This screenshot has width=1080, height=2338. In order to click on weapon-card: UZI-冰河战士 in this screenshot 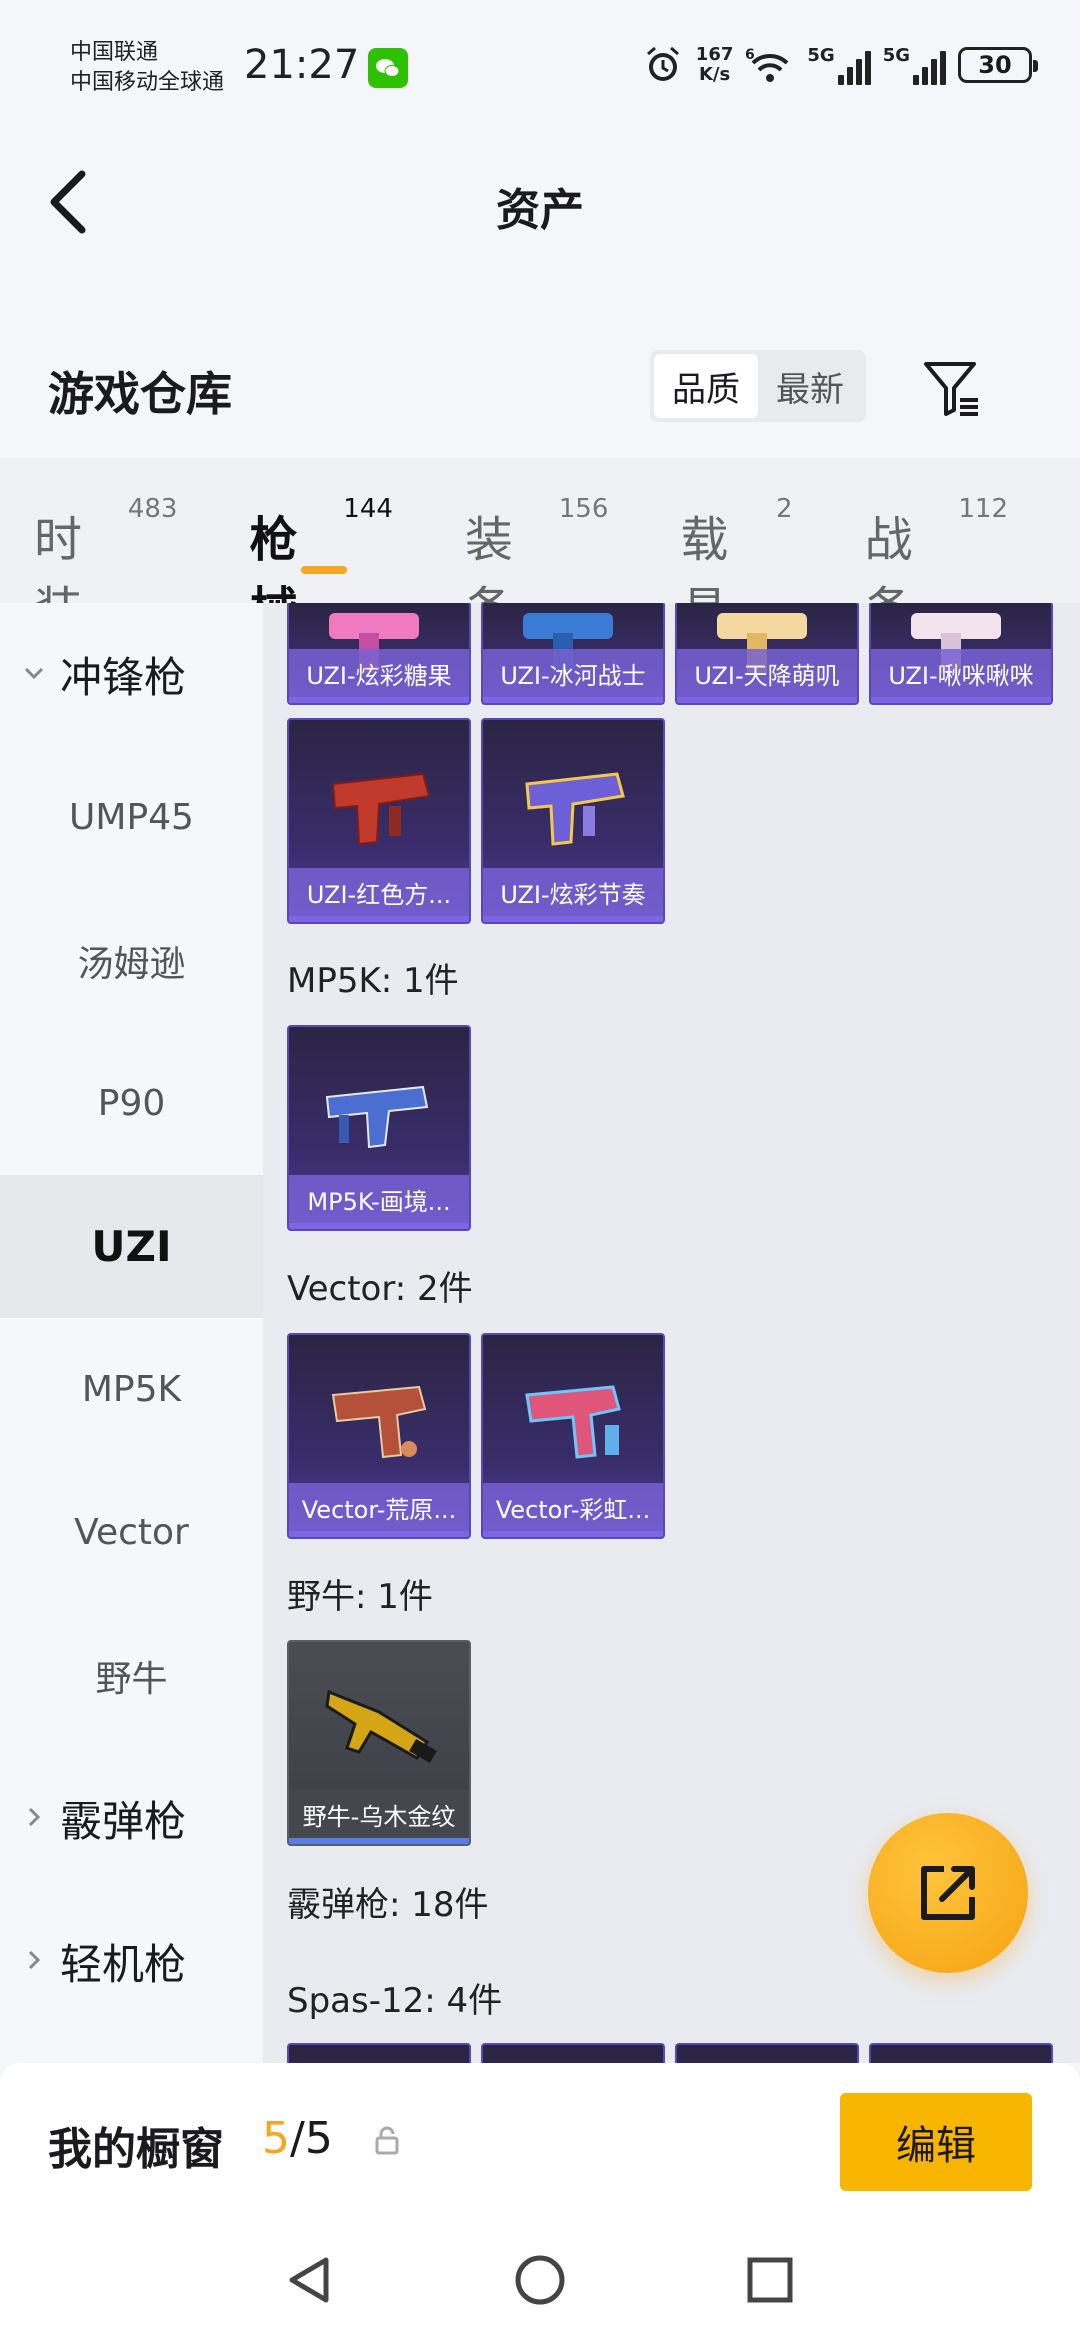, I will do `click(573, 654)`.